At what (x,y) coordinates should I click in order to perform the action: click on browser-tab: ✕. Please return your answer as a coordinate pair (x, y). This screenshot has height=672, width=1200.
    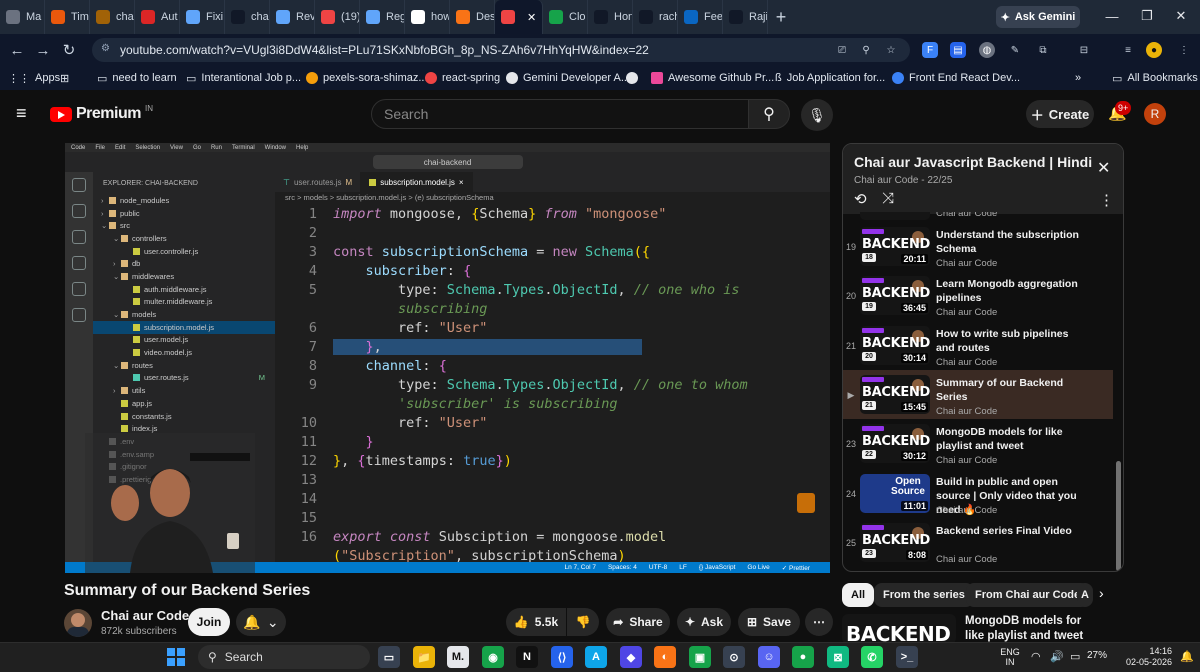
    Looking at the image, I should click on (519, 17).